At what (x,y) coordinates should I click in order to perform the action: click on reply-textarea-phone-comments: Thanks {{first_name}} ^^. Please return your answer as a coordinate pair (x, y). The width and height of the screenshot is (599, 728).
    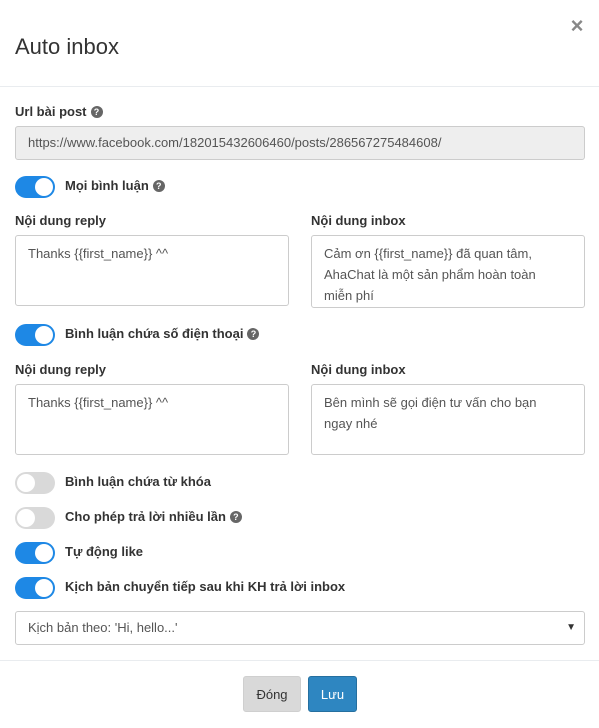
    Looking at the image, I should click on (152, 419).